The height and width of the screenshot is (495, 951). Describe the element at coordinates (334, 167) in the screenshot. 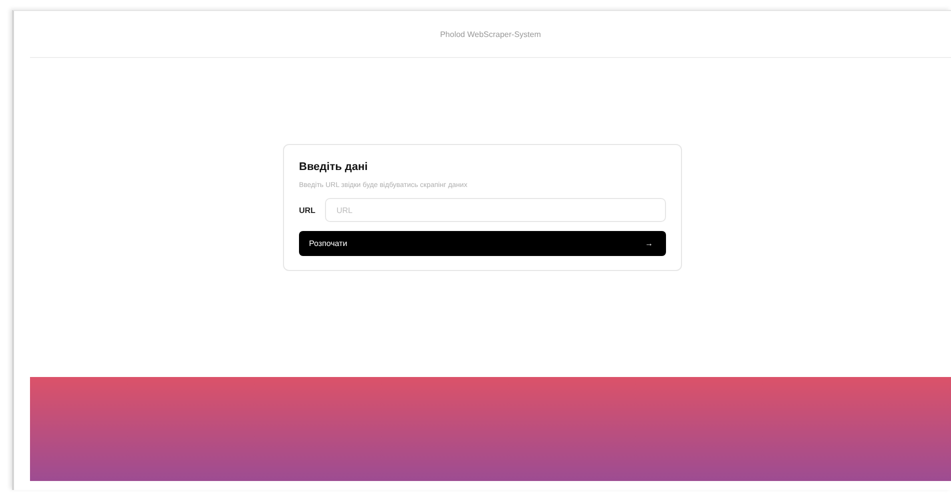

I see `form-title: Введіть дані` at that location.